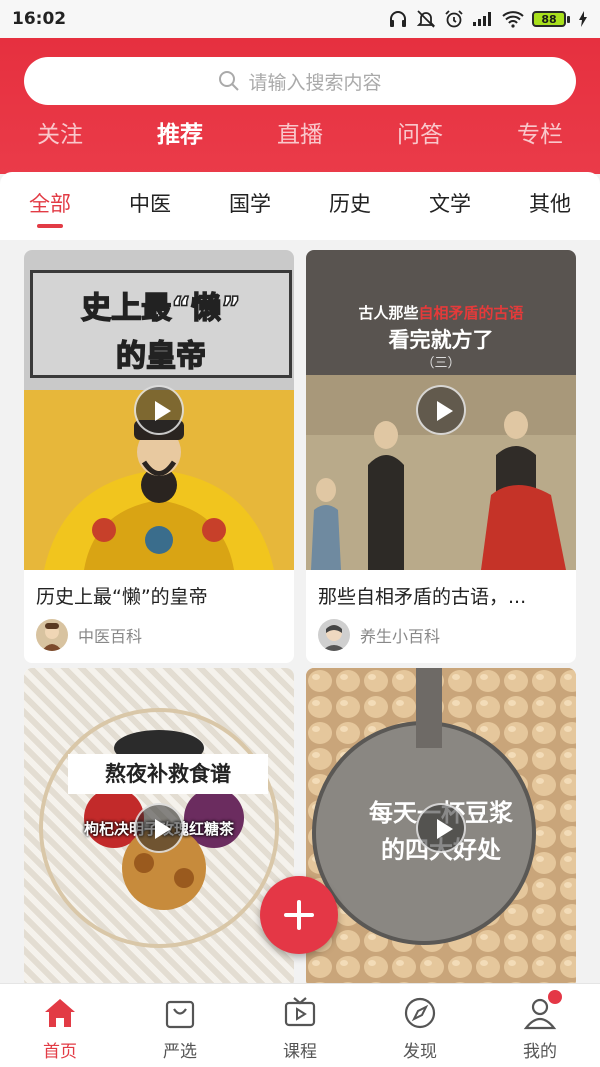  Describe the element at coordinates (180, 1013) in the screenshot. I see `shopping-bag-icon` at that location.